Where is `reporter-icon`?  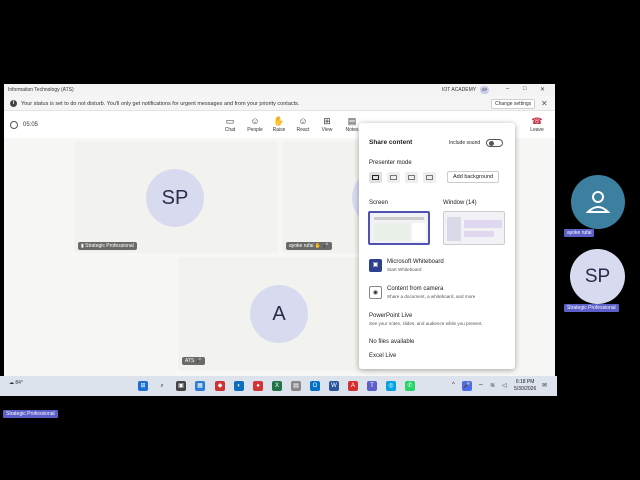
reporter-icon is located at coordinates (429, 177).